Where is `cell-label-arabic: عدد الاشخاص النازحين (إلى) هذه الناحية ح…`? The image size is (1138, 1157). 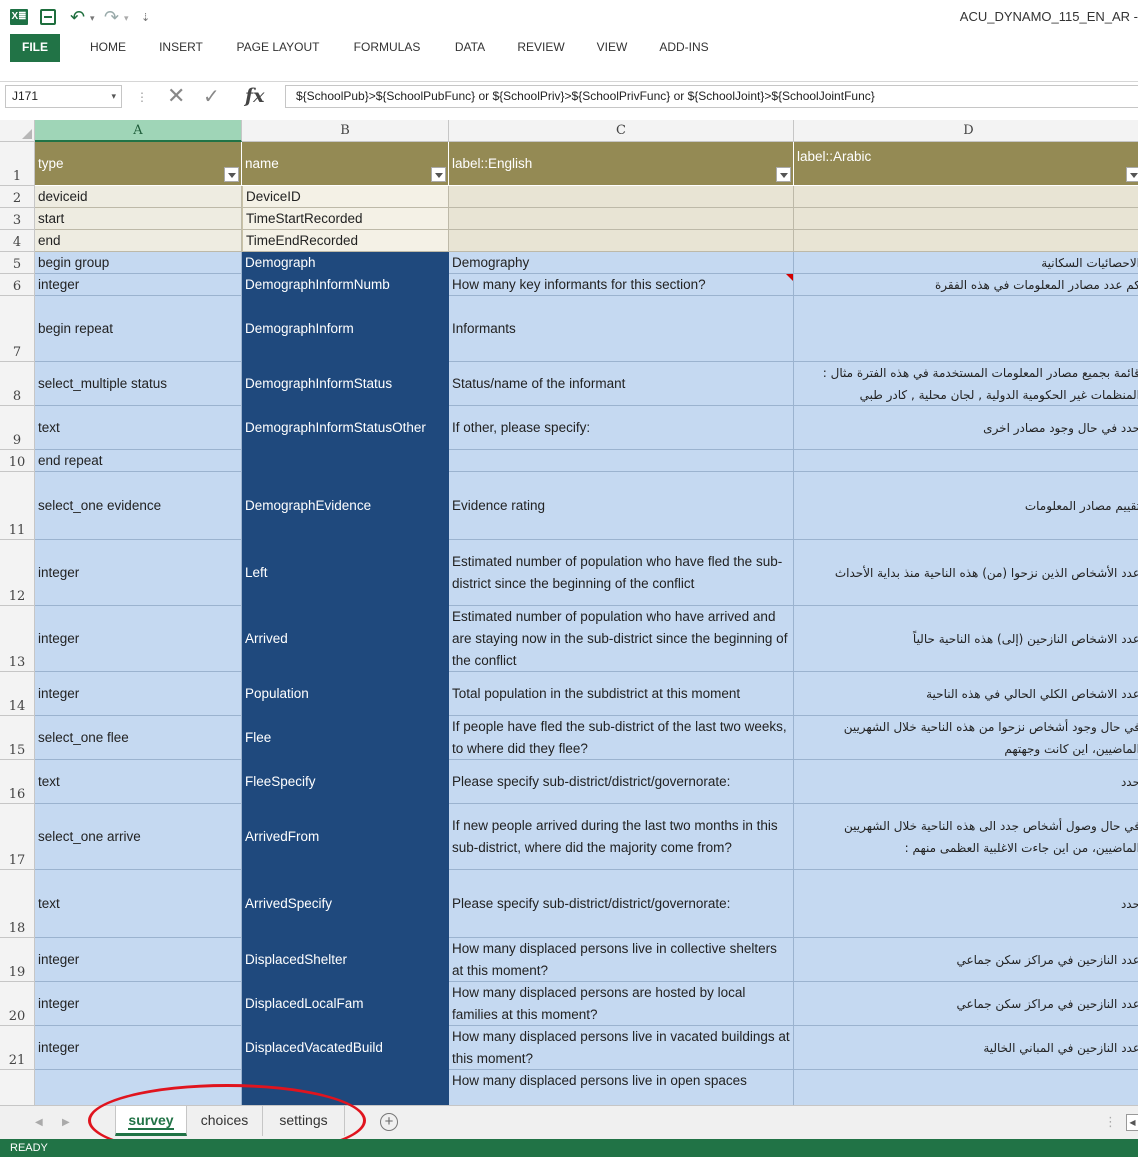
cell-label-arabic: عدد الاشخاص النازحين (إلى) هذه الناحية ح… is located at coordinates (966, 639).